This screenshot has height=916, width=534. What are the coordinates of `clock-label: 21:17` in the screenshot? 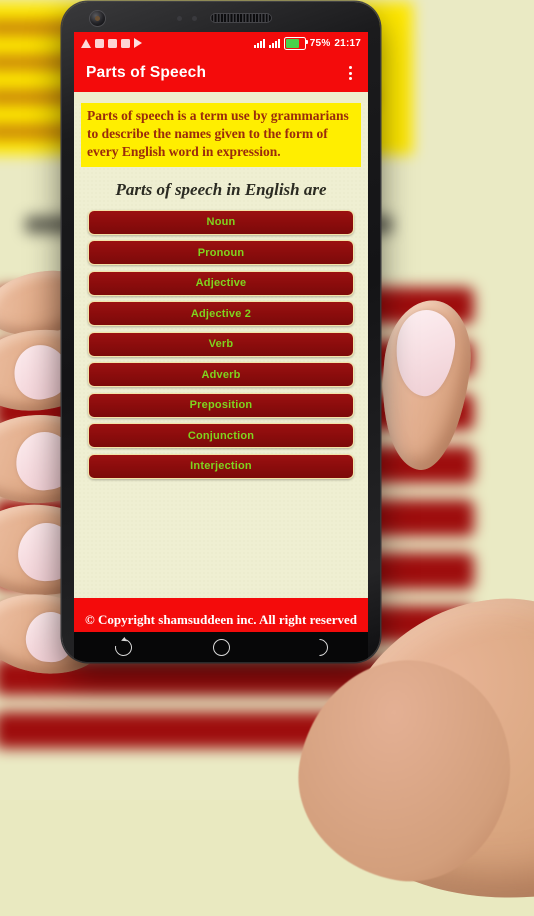 It's located at (347, 43).